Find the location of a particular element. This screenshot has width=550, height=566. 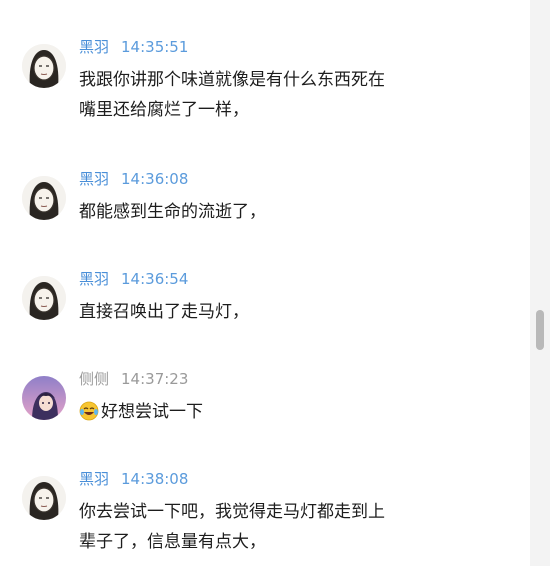

laughing-tears-emoji is located at coordinates (89, 411).